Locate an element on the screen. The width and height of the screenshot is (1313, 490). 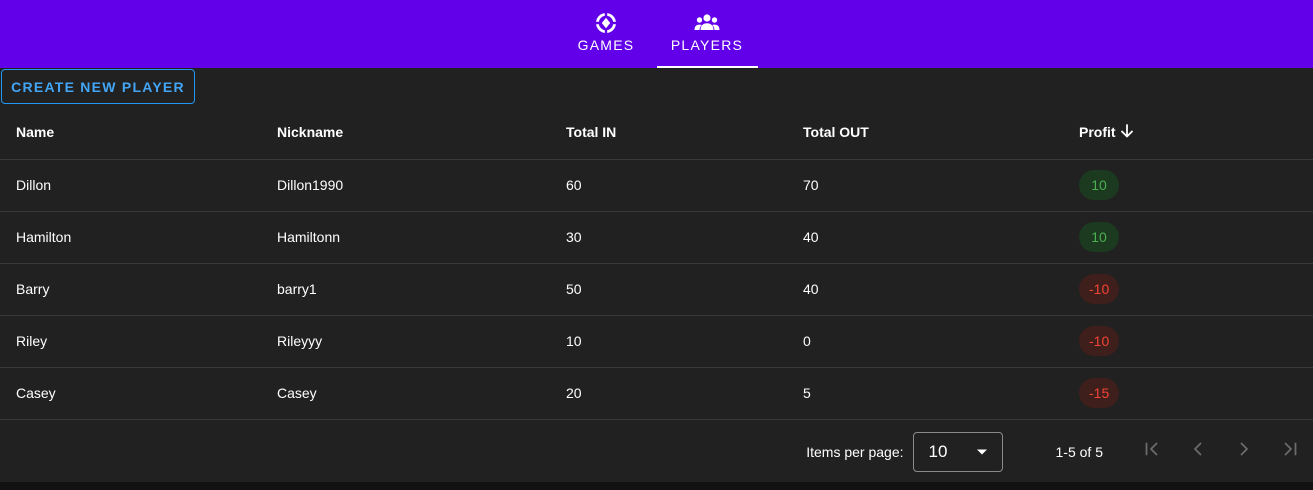
table-row: Riley Rileyyy 10 0 -10 is located at coordinates (656, 341).